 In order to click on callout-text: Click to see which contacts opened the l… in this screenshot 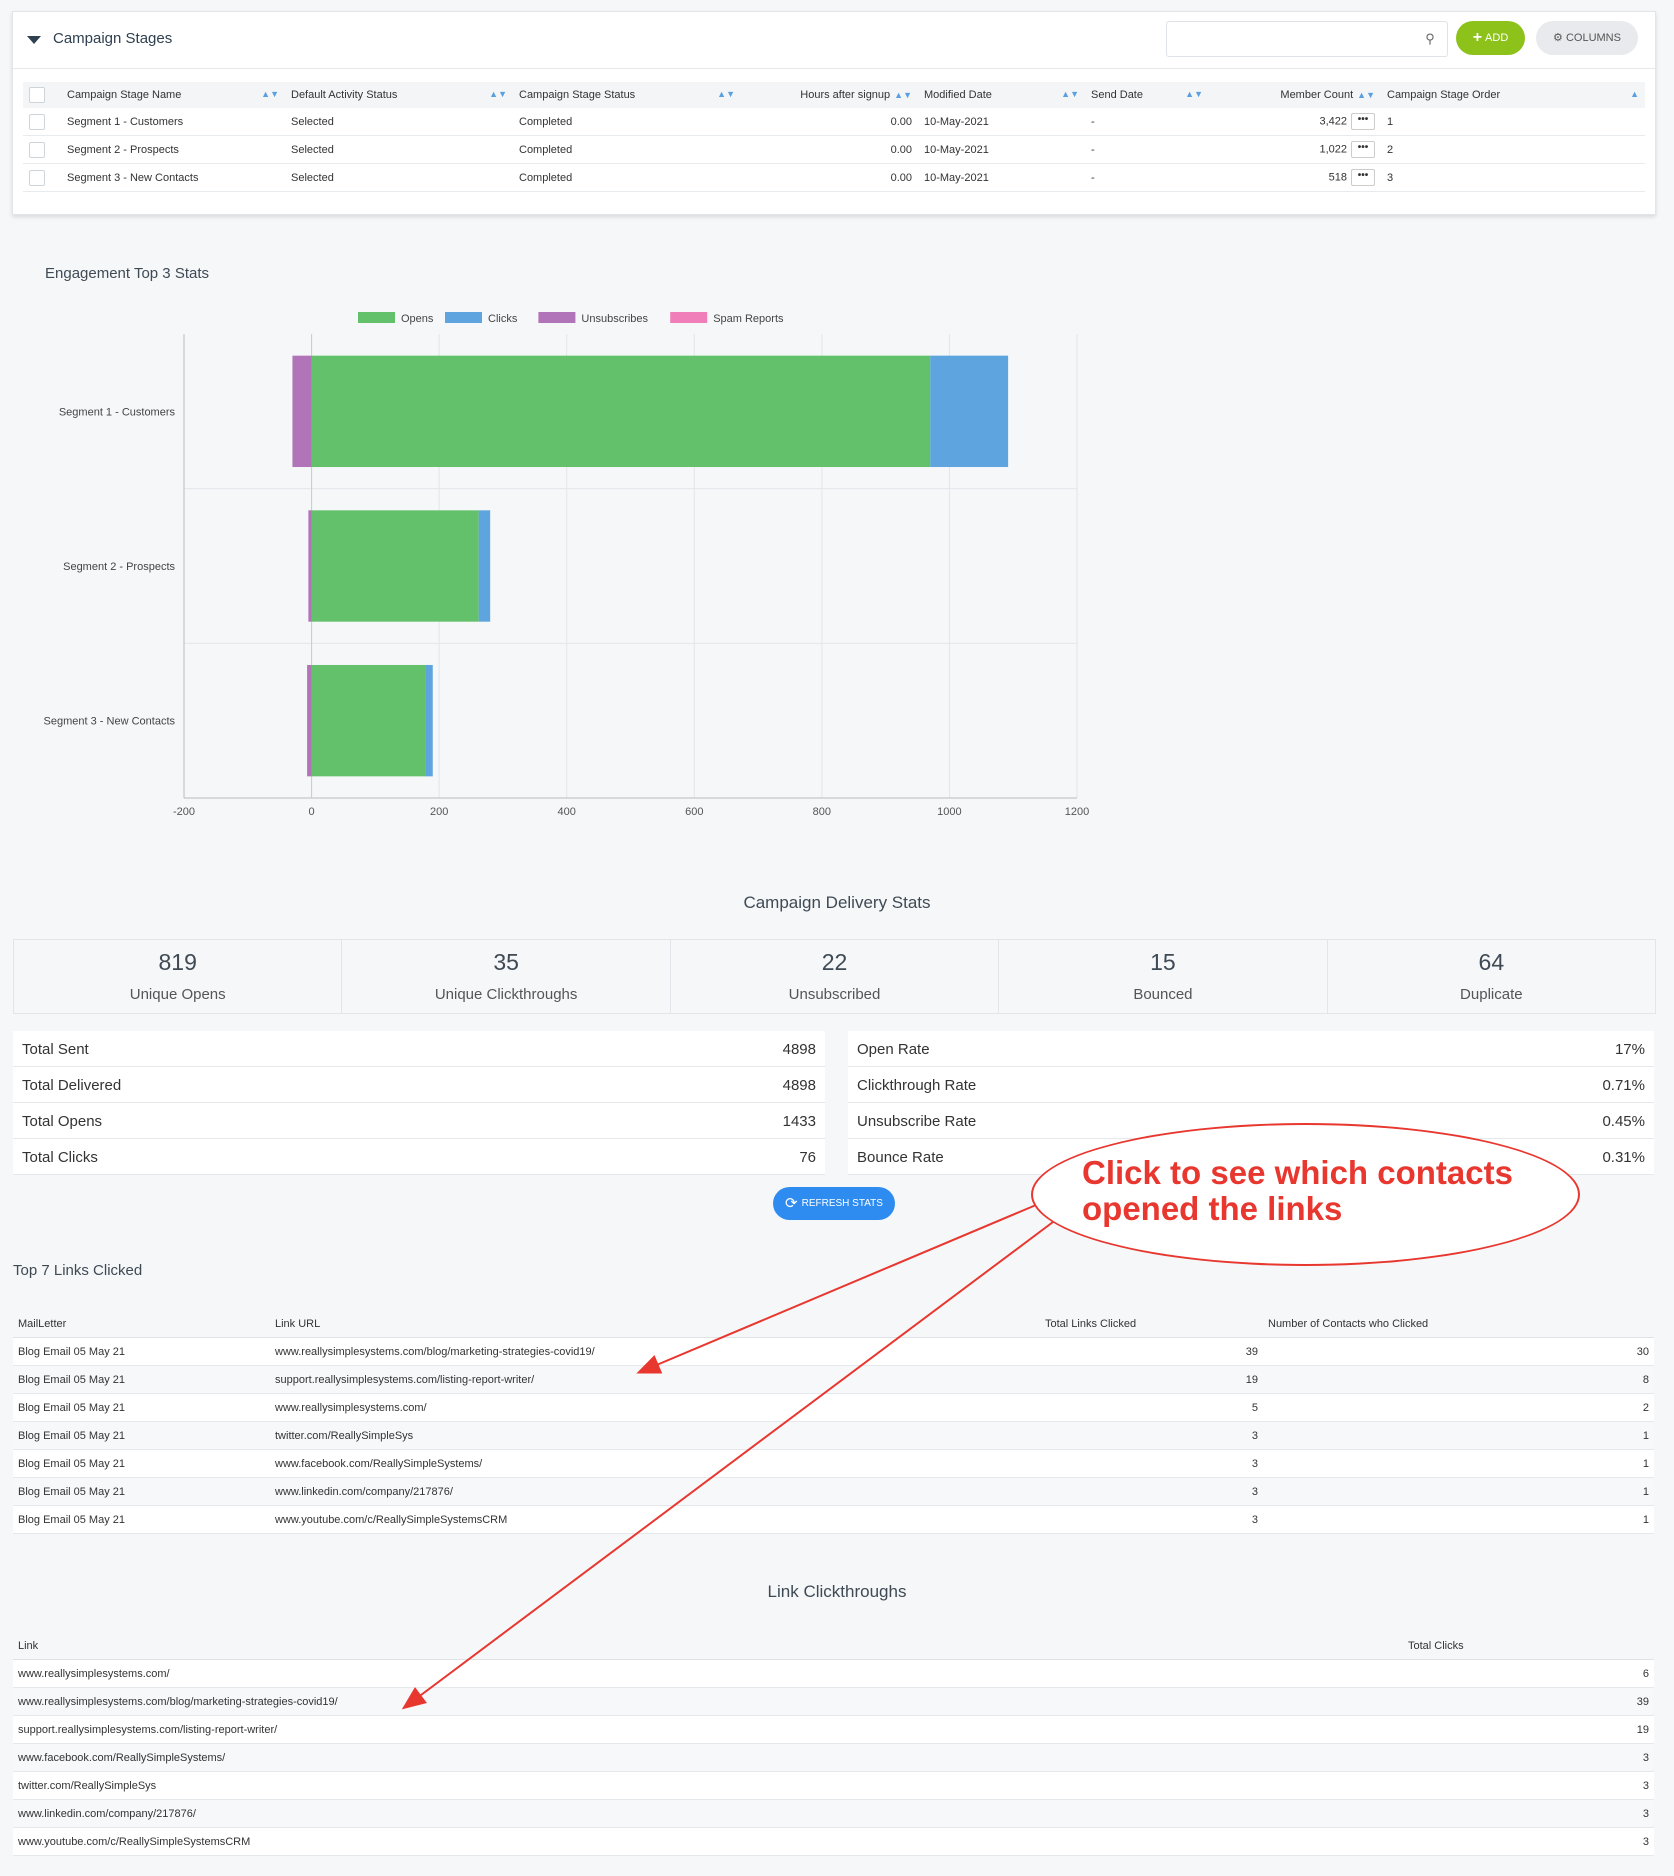, I will do `click(1322, 1191)`.